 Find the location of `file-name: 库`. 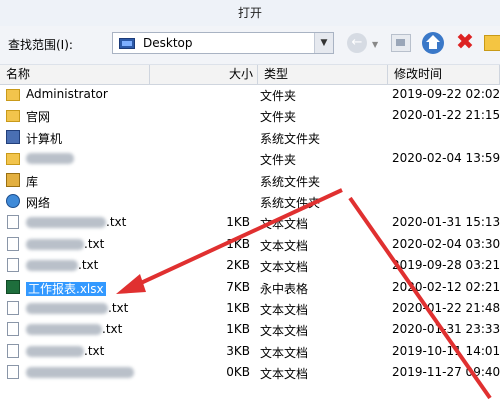

file-name: 库 is located at coordinates (32, 181).